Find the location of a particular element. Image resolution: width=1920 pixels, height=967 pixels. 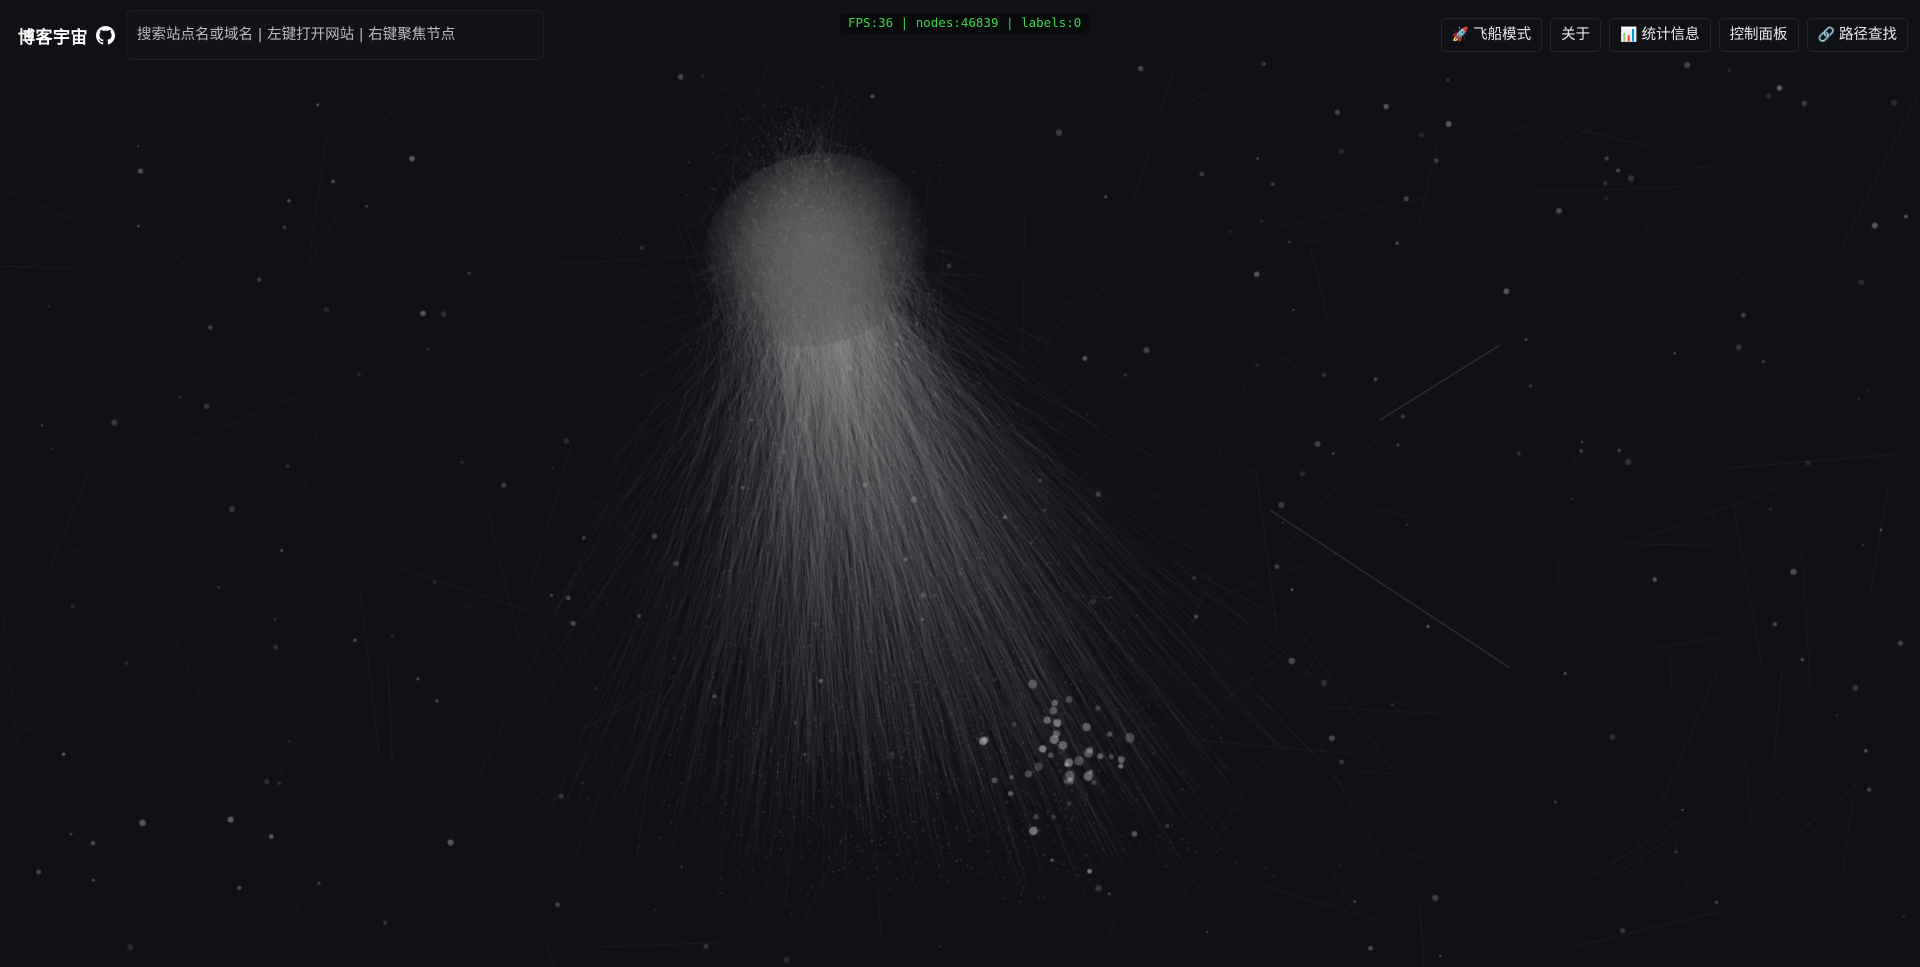

about-button: 关于 is located at coordinates (1576, 35).